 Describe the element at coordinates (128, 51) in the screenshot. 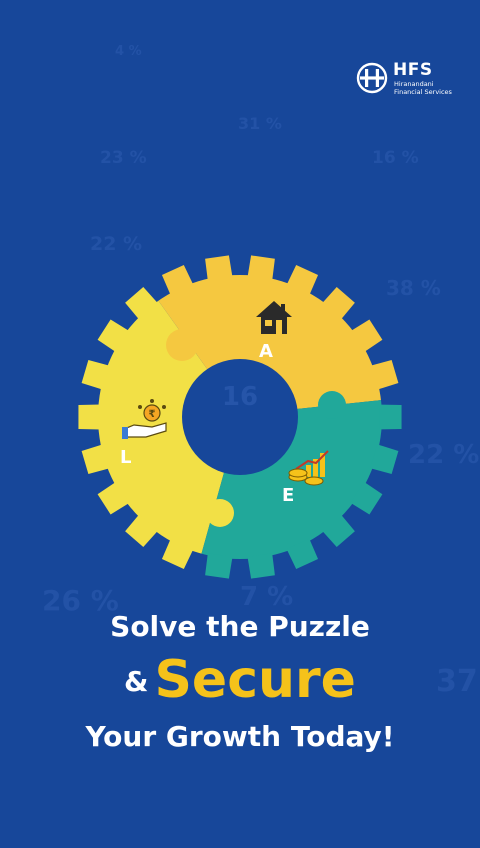

I see `bg-percent: 4 %` at that location.